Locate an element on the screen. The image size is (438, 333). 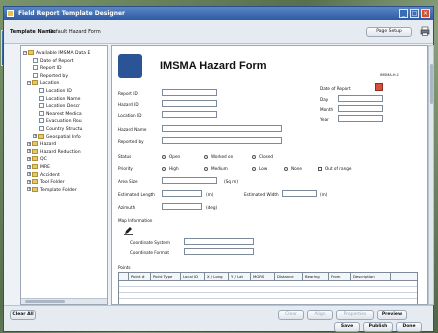
azimuth-unit: (deg) is located at coordinates (212, 207).